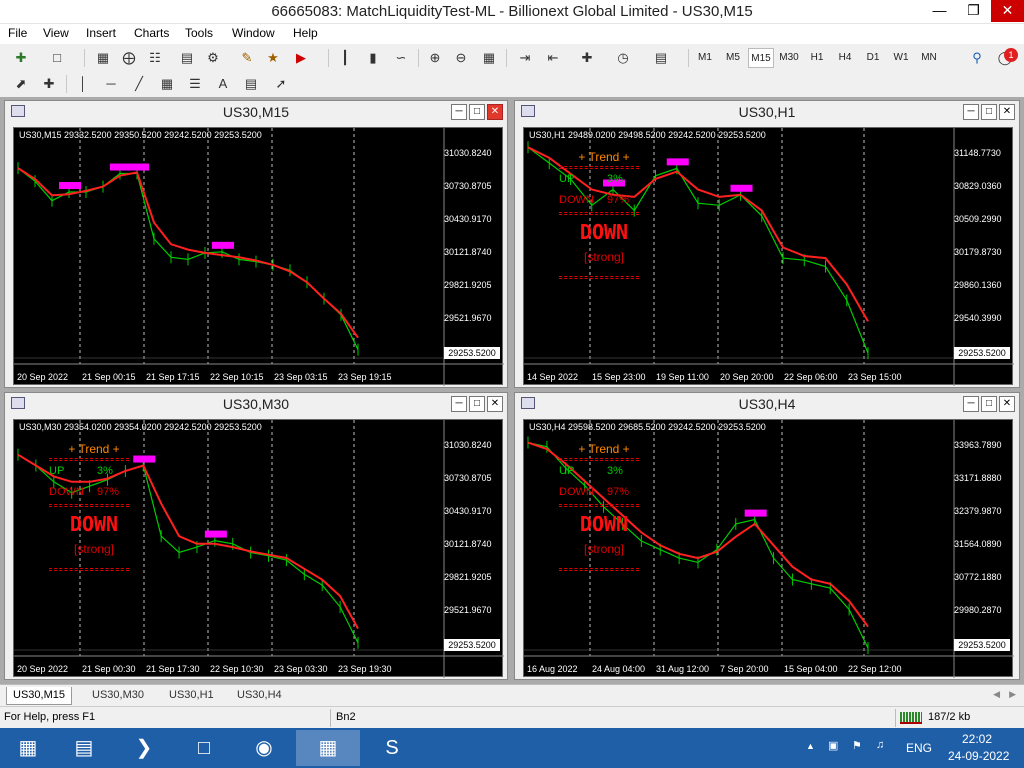 The width and height of the screenshot is (1024, 768). What do you see at coordinates (328, 748) in the screenshot?
I see `trading-app-icon: ▦` at bounding box center [328, 748].